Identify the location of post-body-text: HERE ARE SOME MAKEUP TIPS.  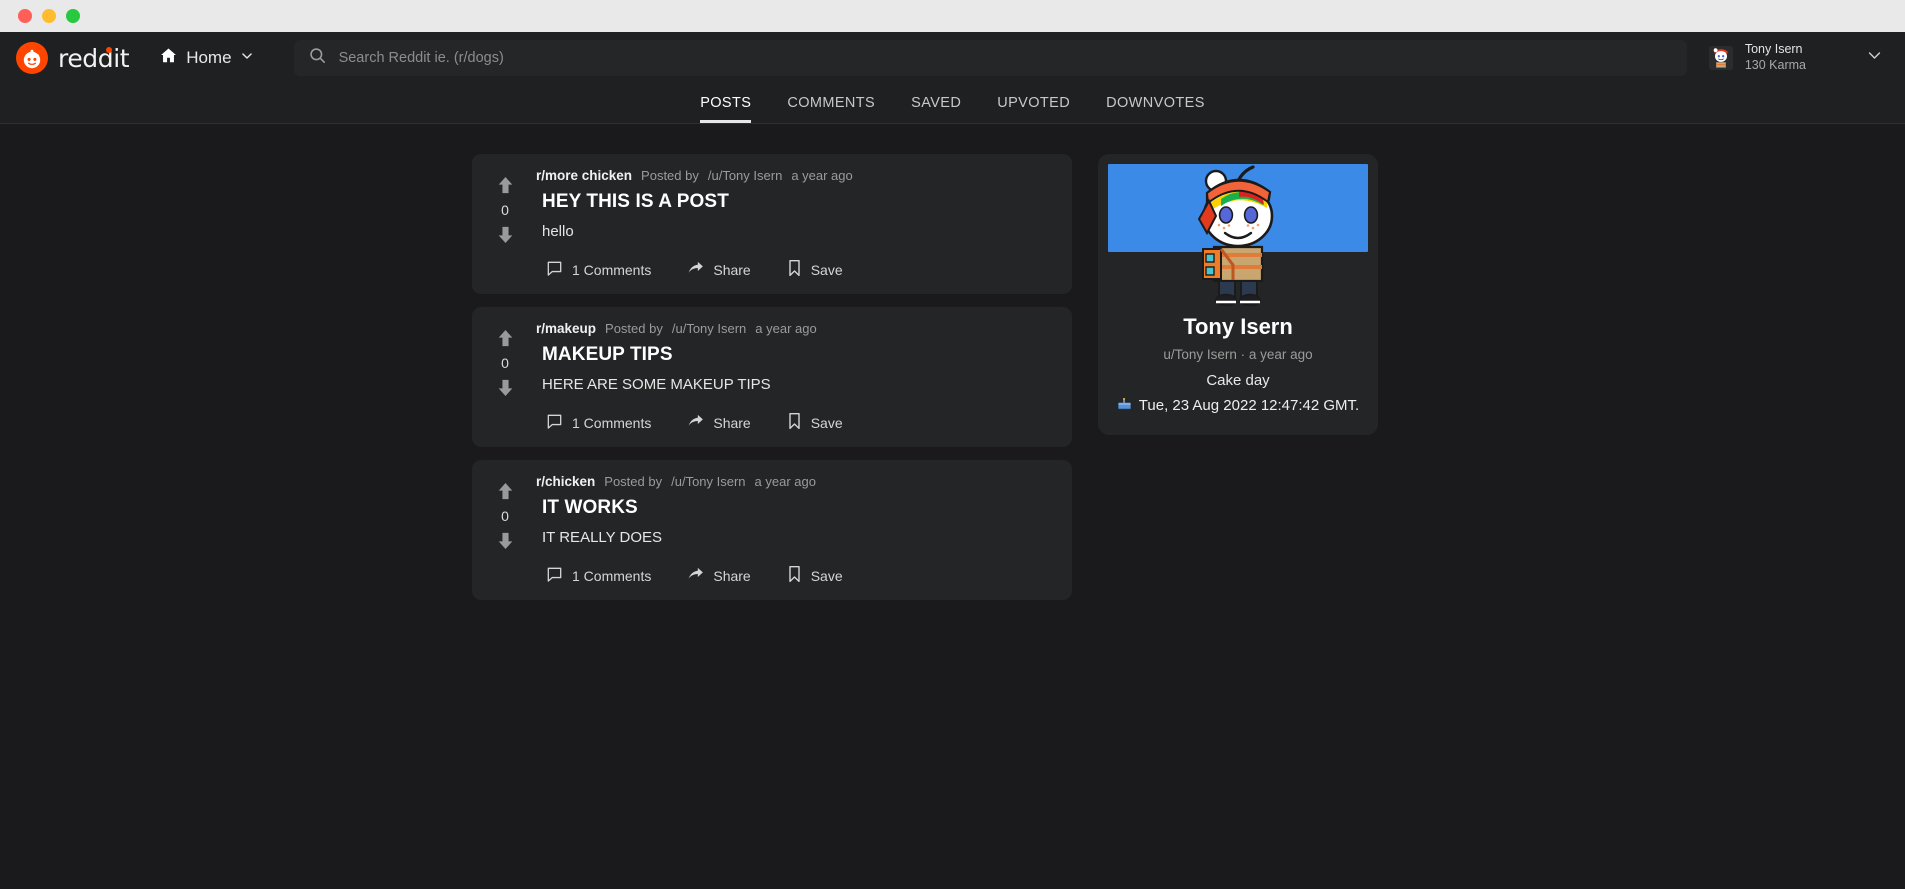
(656, 384).